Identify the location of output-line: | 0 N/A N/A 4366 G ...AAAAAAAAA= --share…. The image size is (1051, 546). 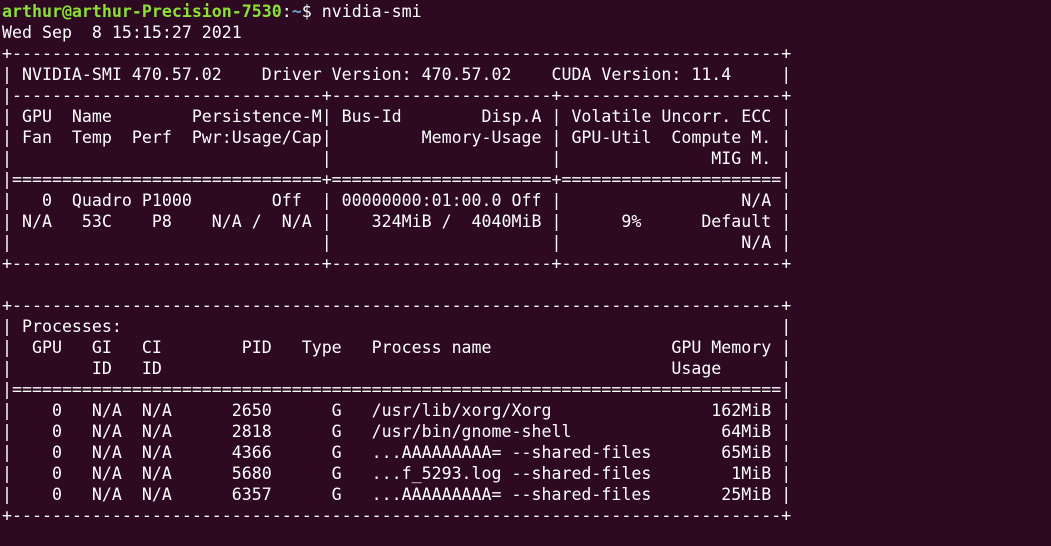
(397, 452).